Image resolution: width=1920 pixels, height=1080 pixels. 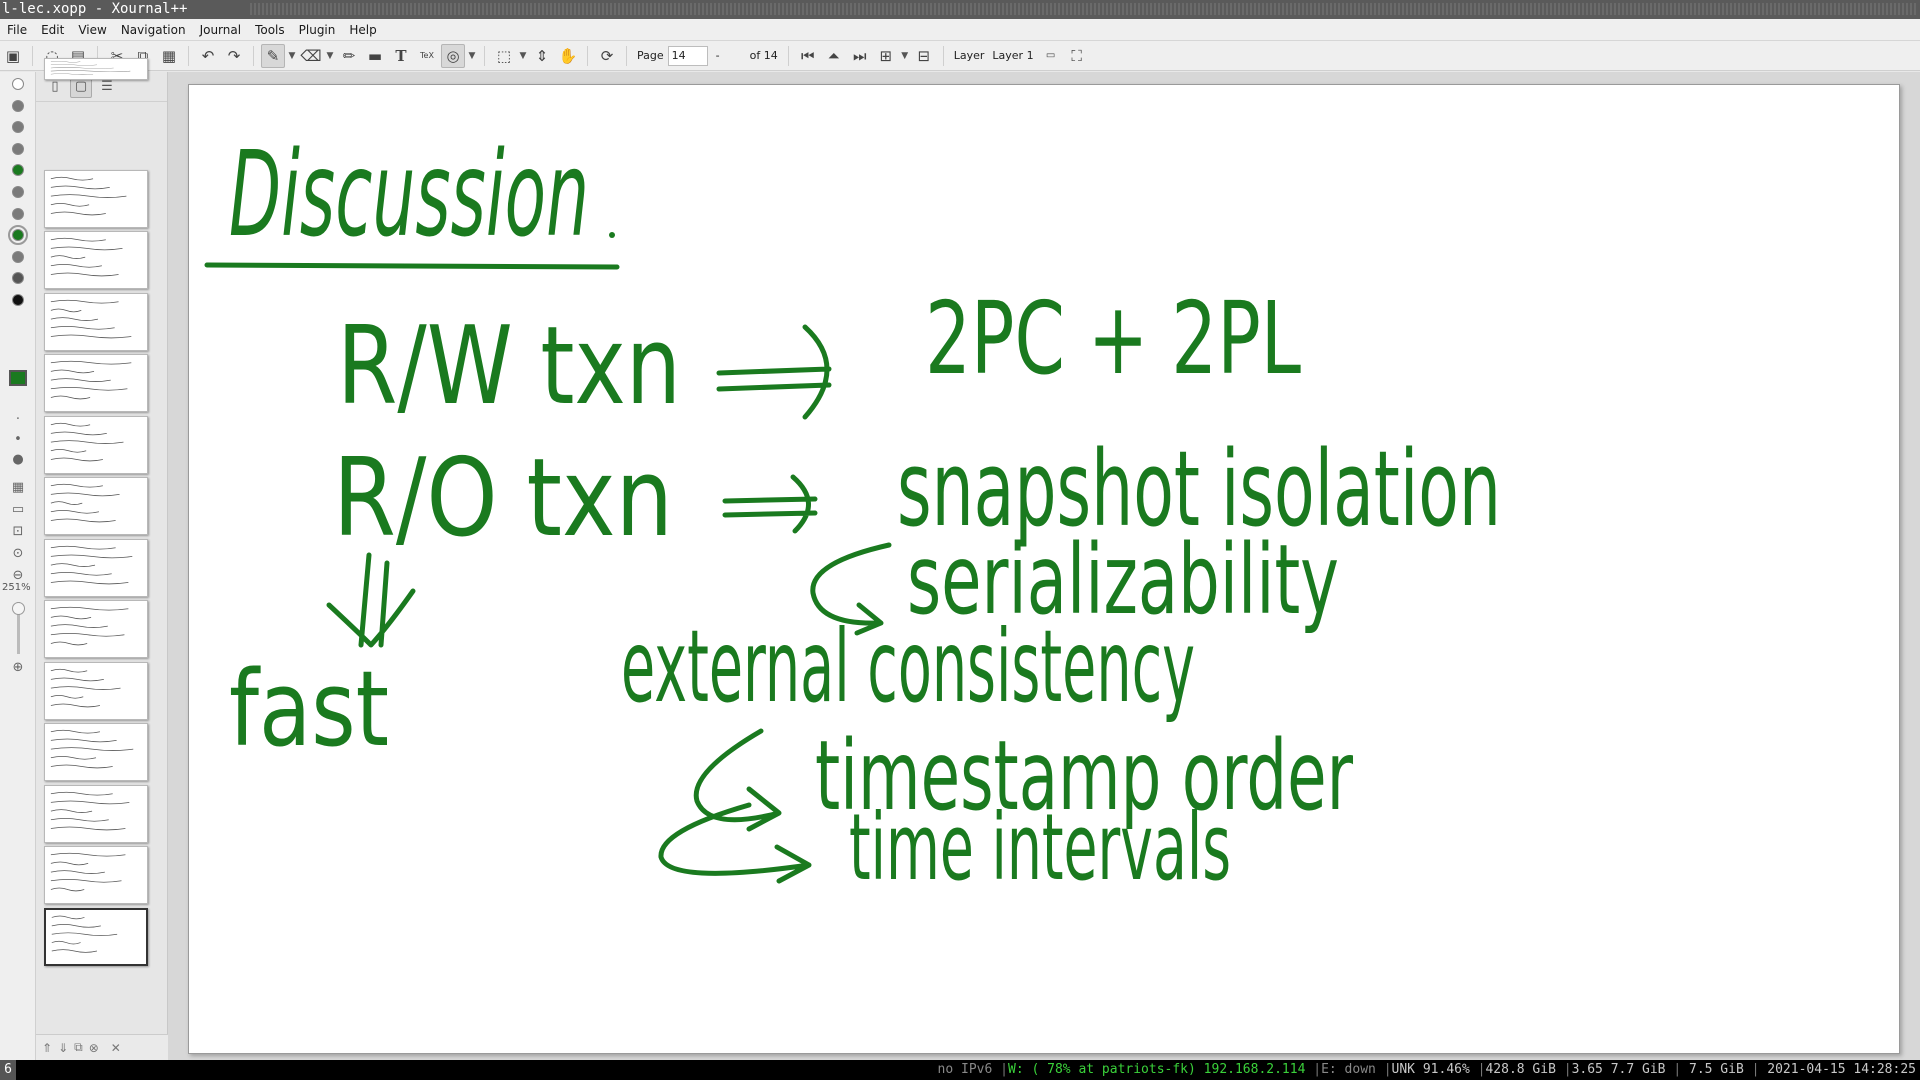 What do you see at coordinates (1587, 1069) in the screenshot?
I see `status-load: 3.65` at bounding box center [1587, 1069].